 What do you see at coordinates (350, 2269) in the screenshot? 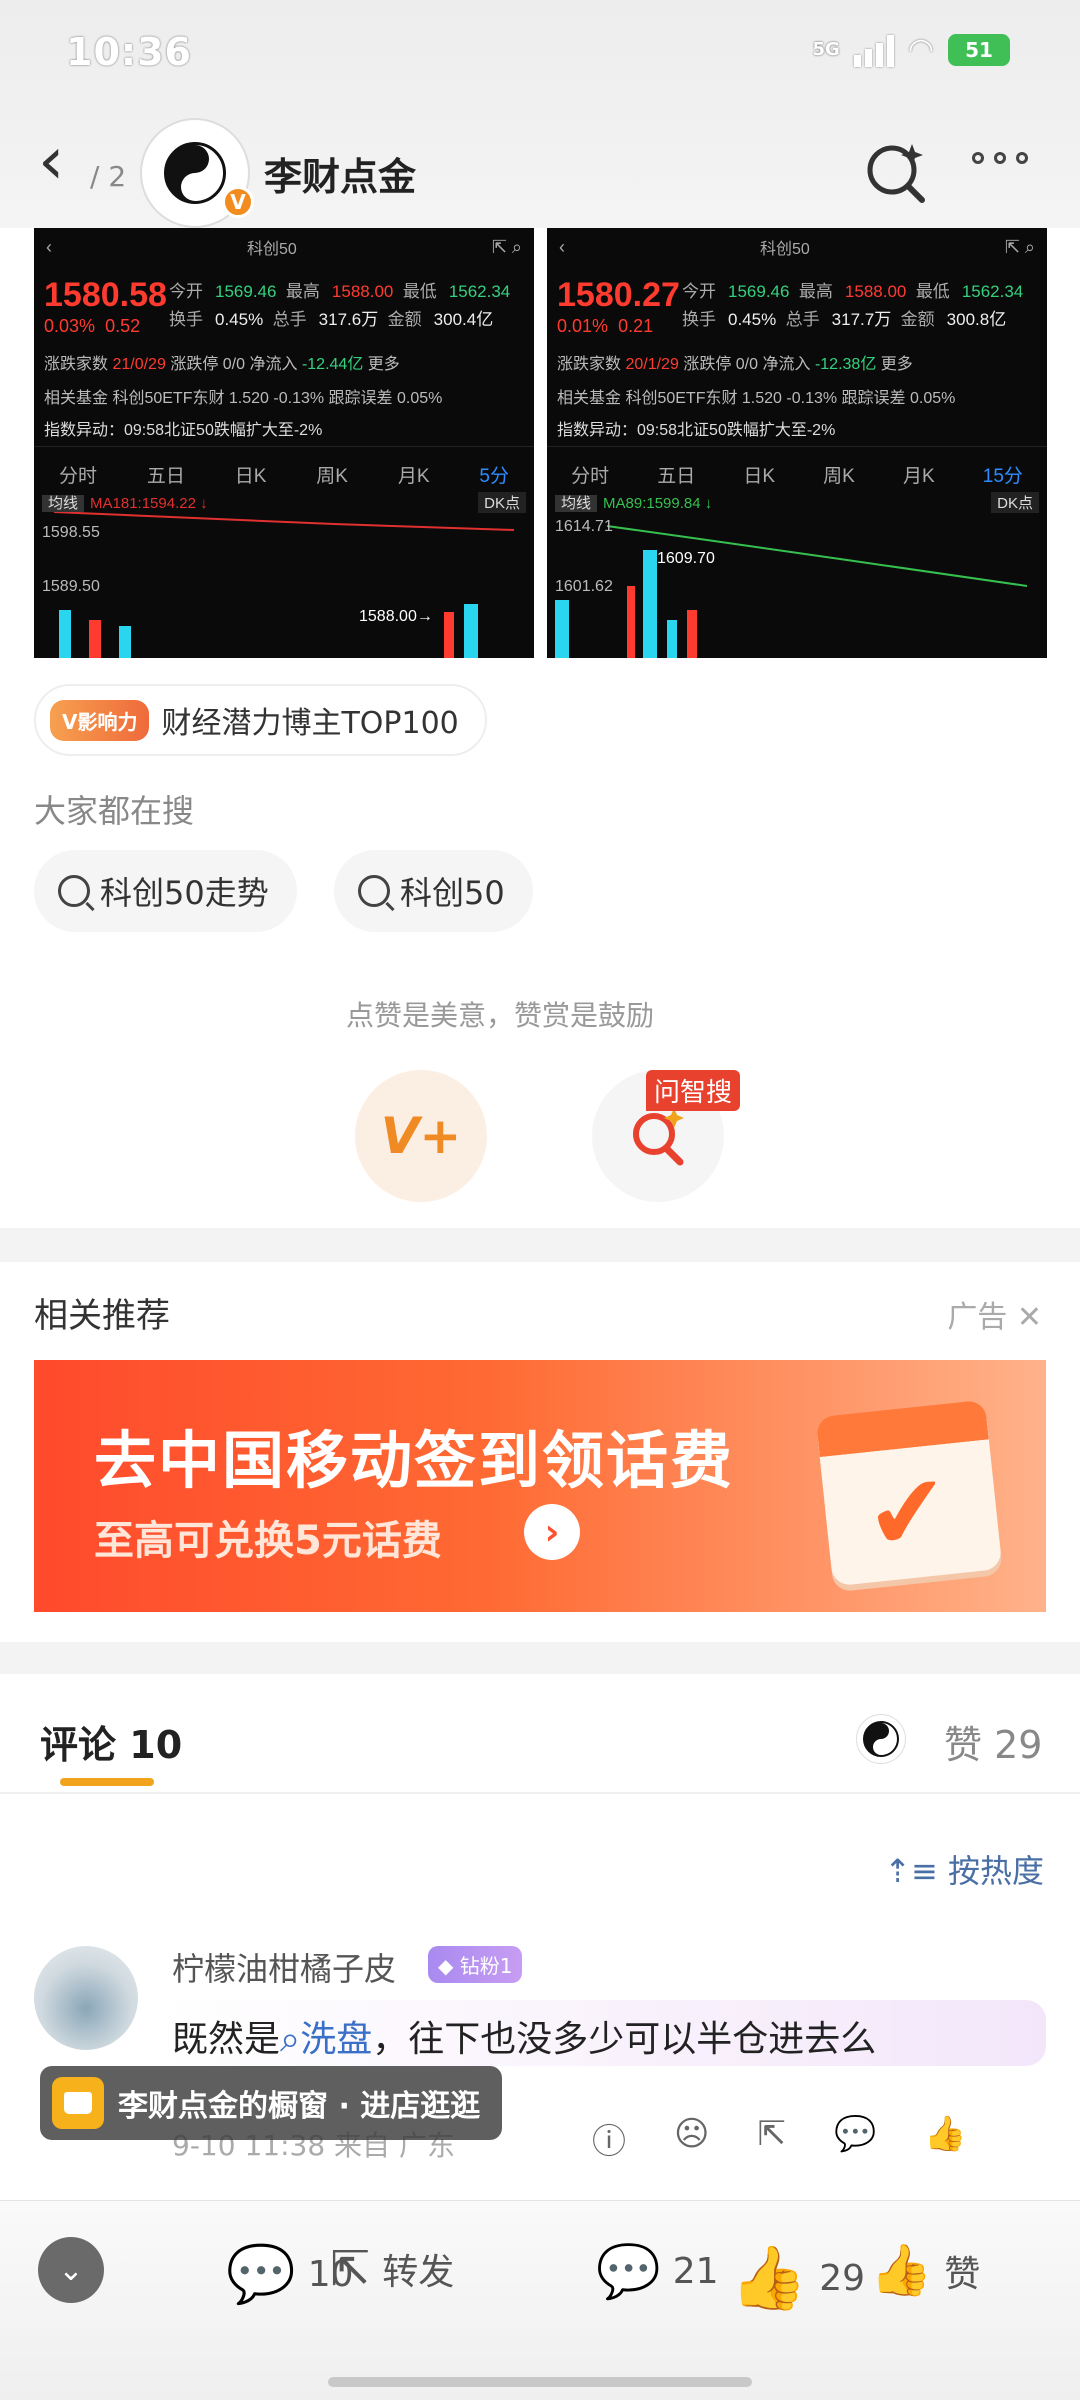
I see `repost-icon: ⇱` at bounding box center [350, 2269].